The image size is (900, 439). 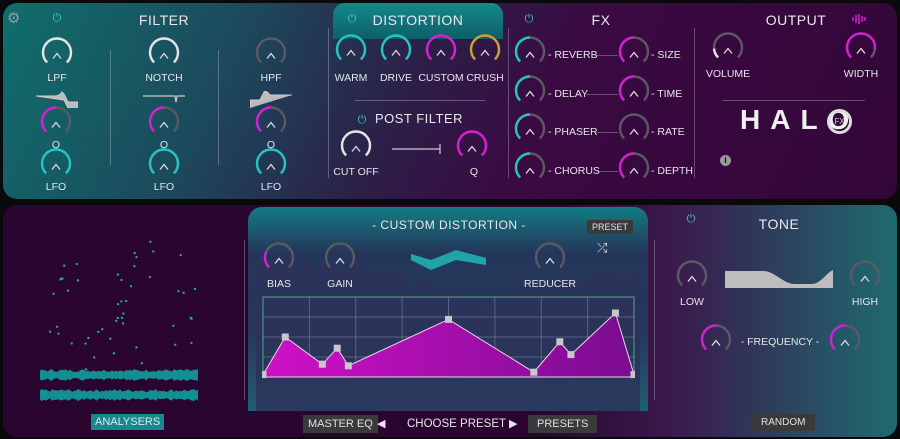 What do you see at coordinates (634, 93) in the screenshot?
I see `time-knob` at bounding box center [634, 93].